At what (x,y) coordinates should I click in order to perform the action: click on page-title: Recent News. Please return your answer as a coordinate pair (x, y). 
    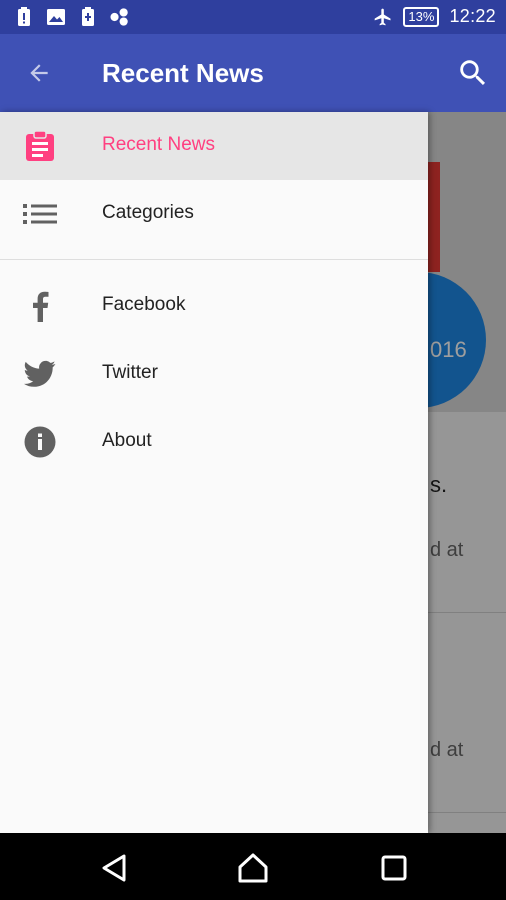
    Looking at the image, I should click on (183, 73).